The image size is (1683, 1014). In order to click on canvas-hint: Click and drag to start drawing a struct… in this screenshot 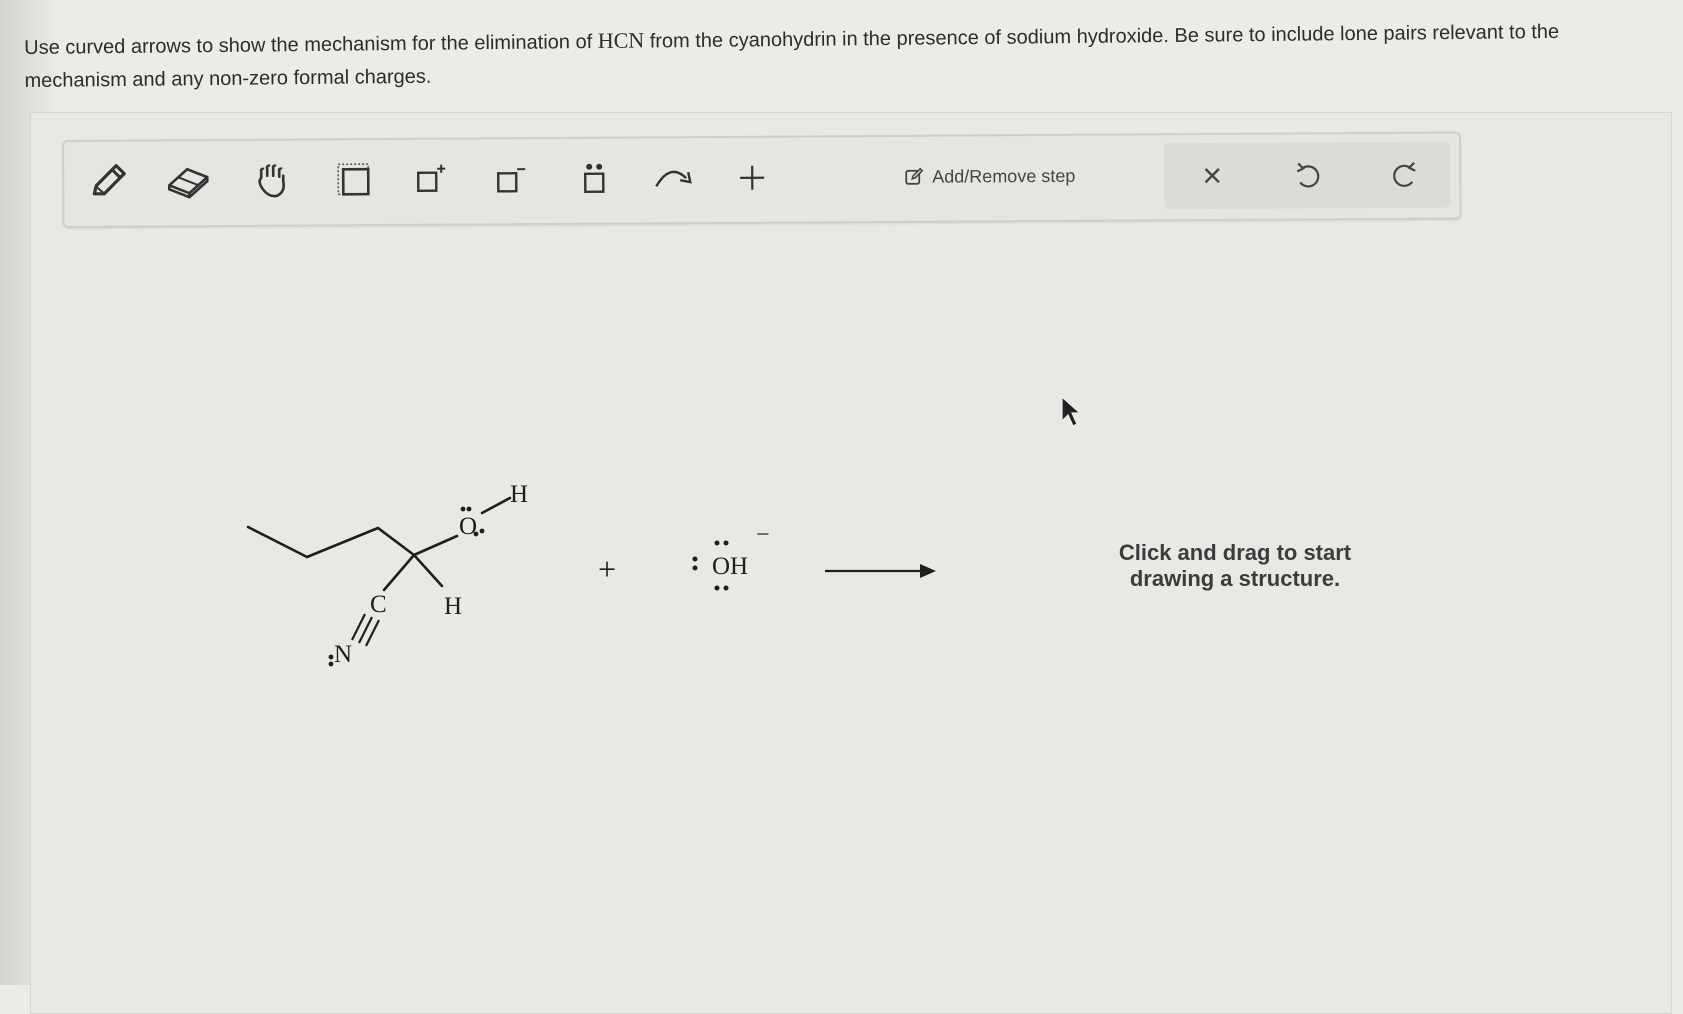, I will do `click(1235, 566)`.